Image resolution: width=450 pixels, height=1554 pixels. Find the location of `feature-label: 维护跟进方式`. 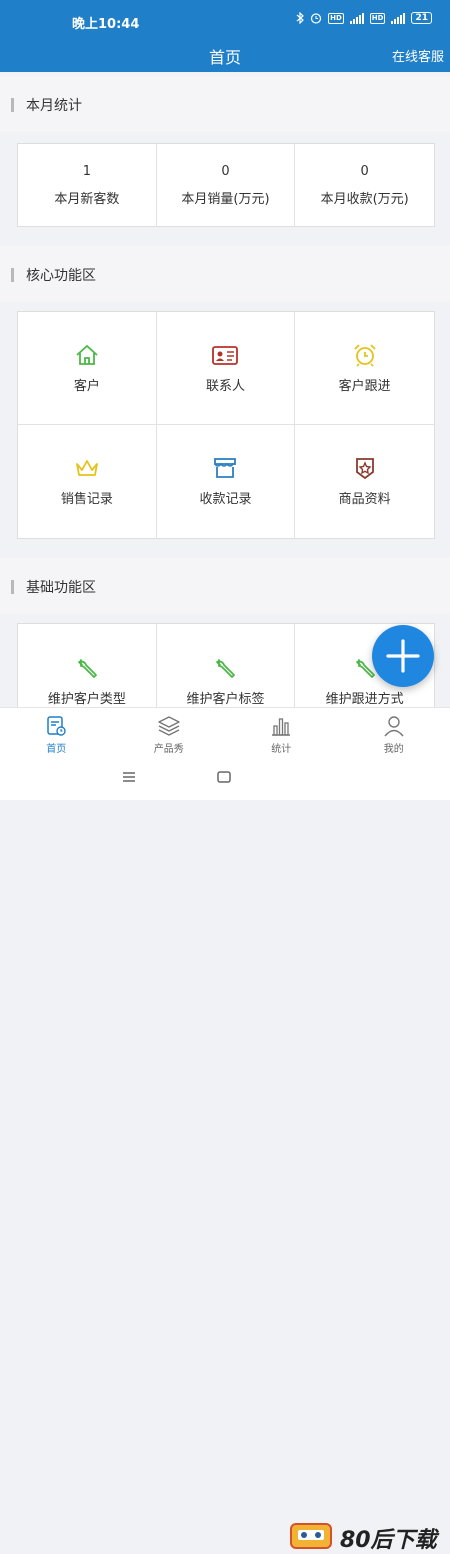

feature-label: 维护跟进方式 is located at coordinates (365, 697).